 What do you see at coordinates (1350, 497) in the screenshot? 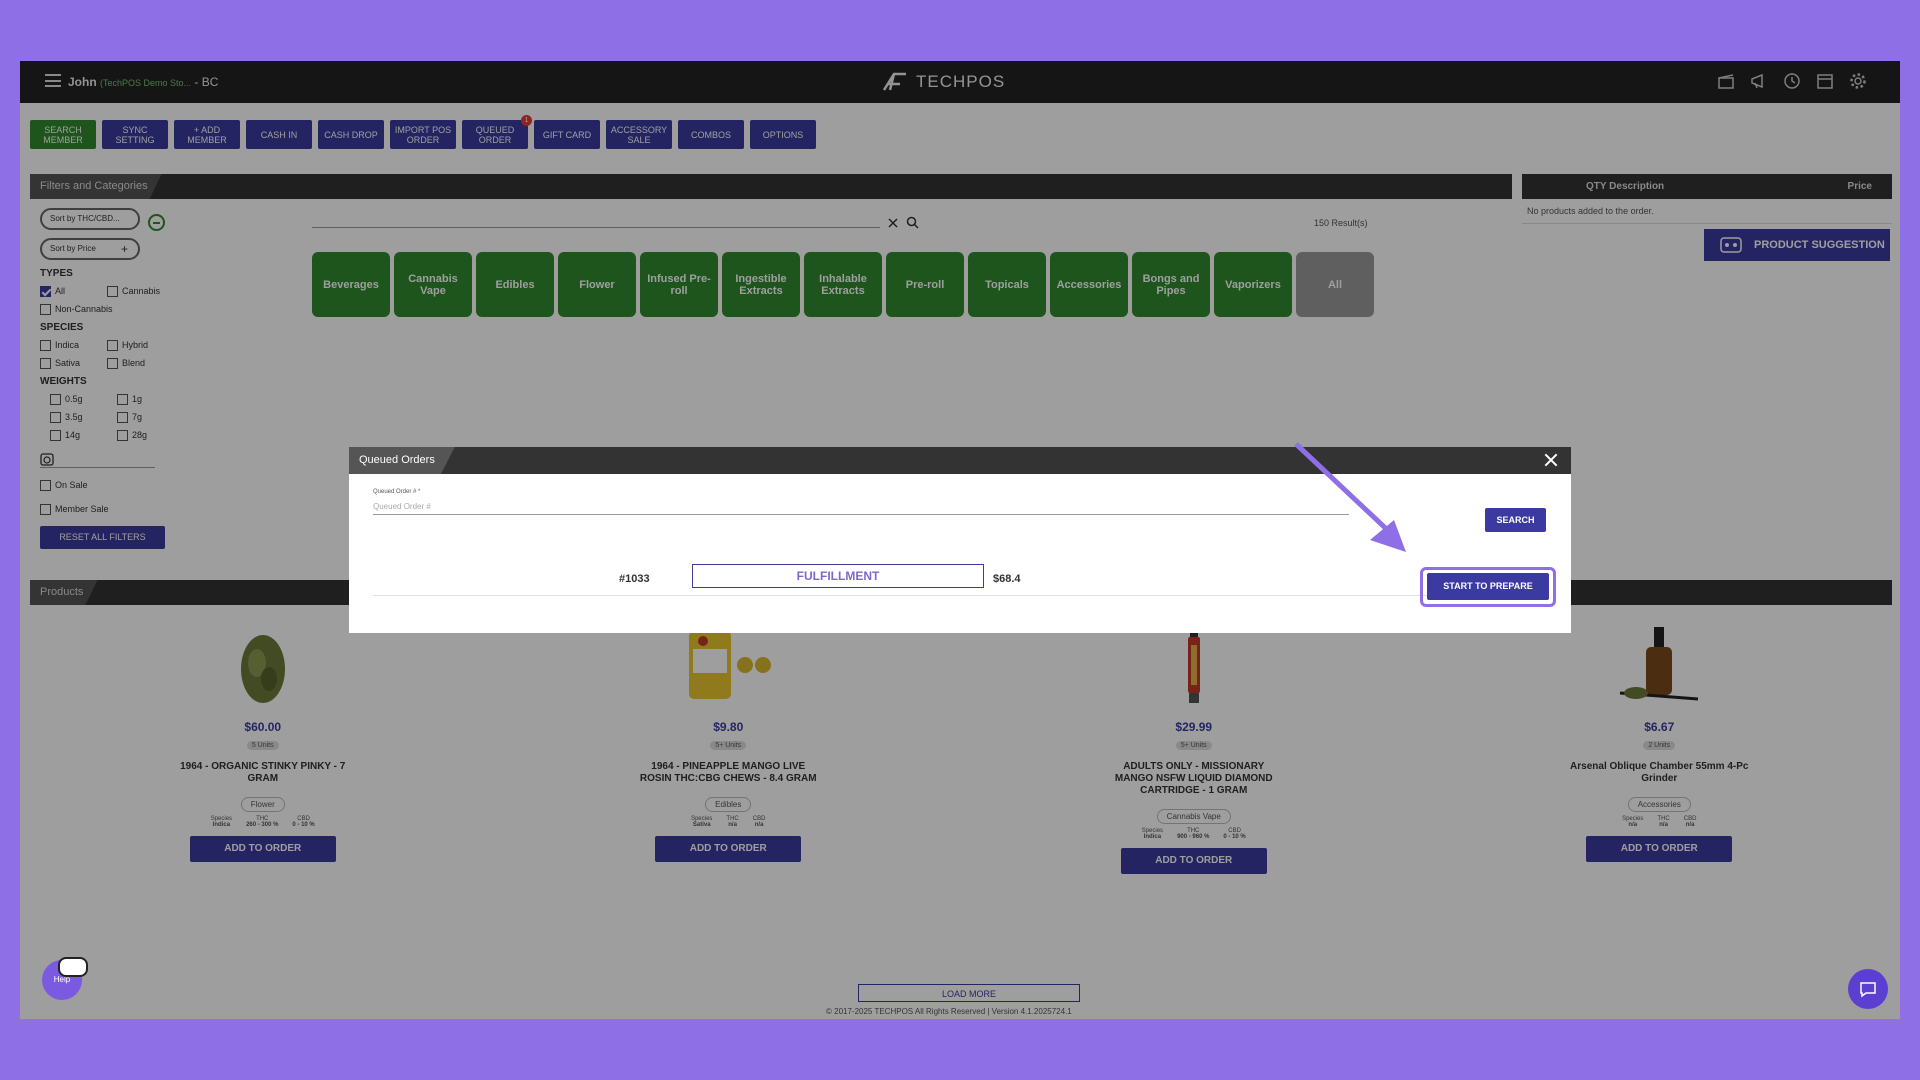
I see `pointer-arrow-icon` at bounding box center [1350, 497].